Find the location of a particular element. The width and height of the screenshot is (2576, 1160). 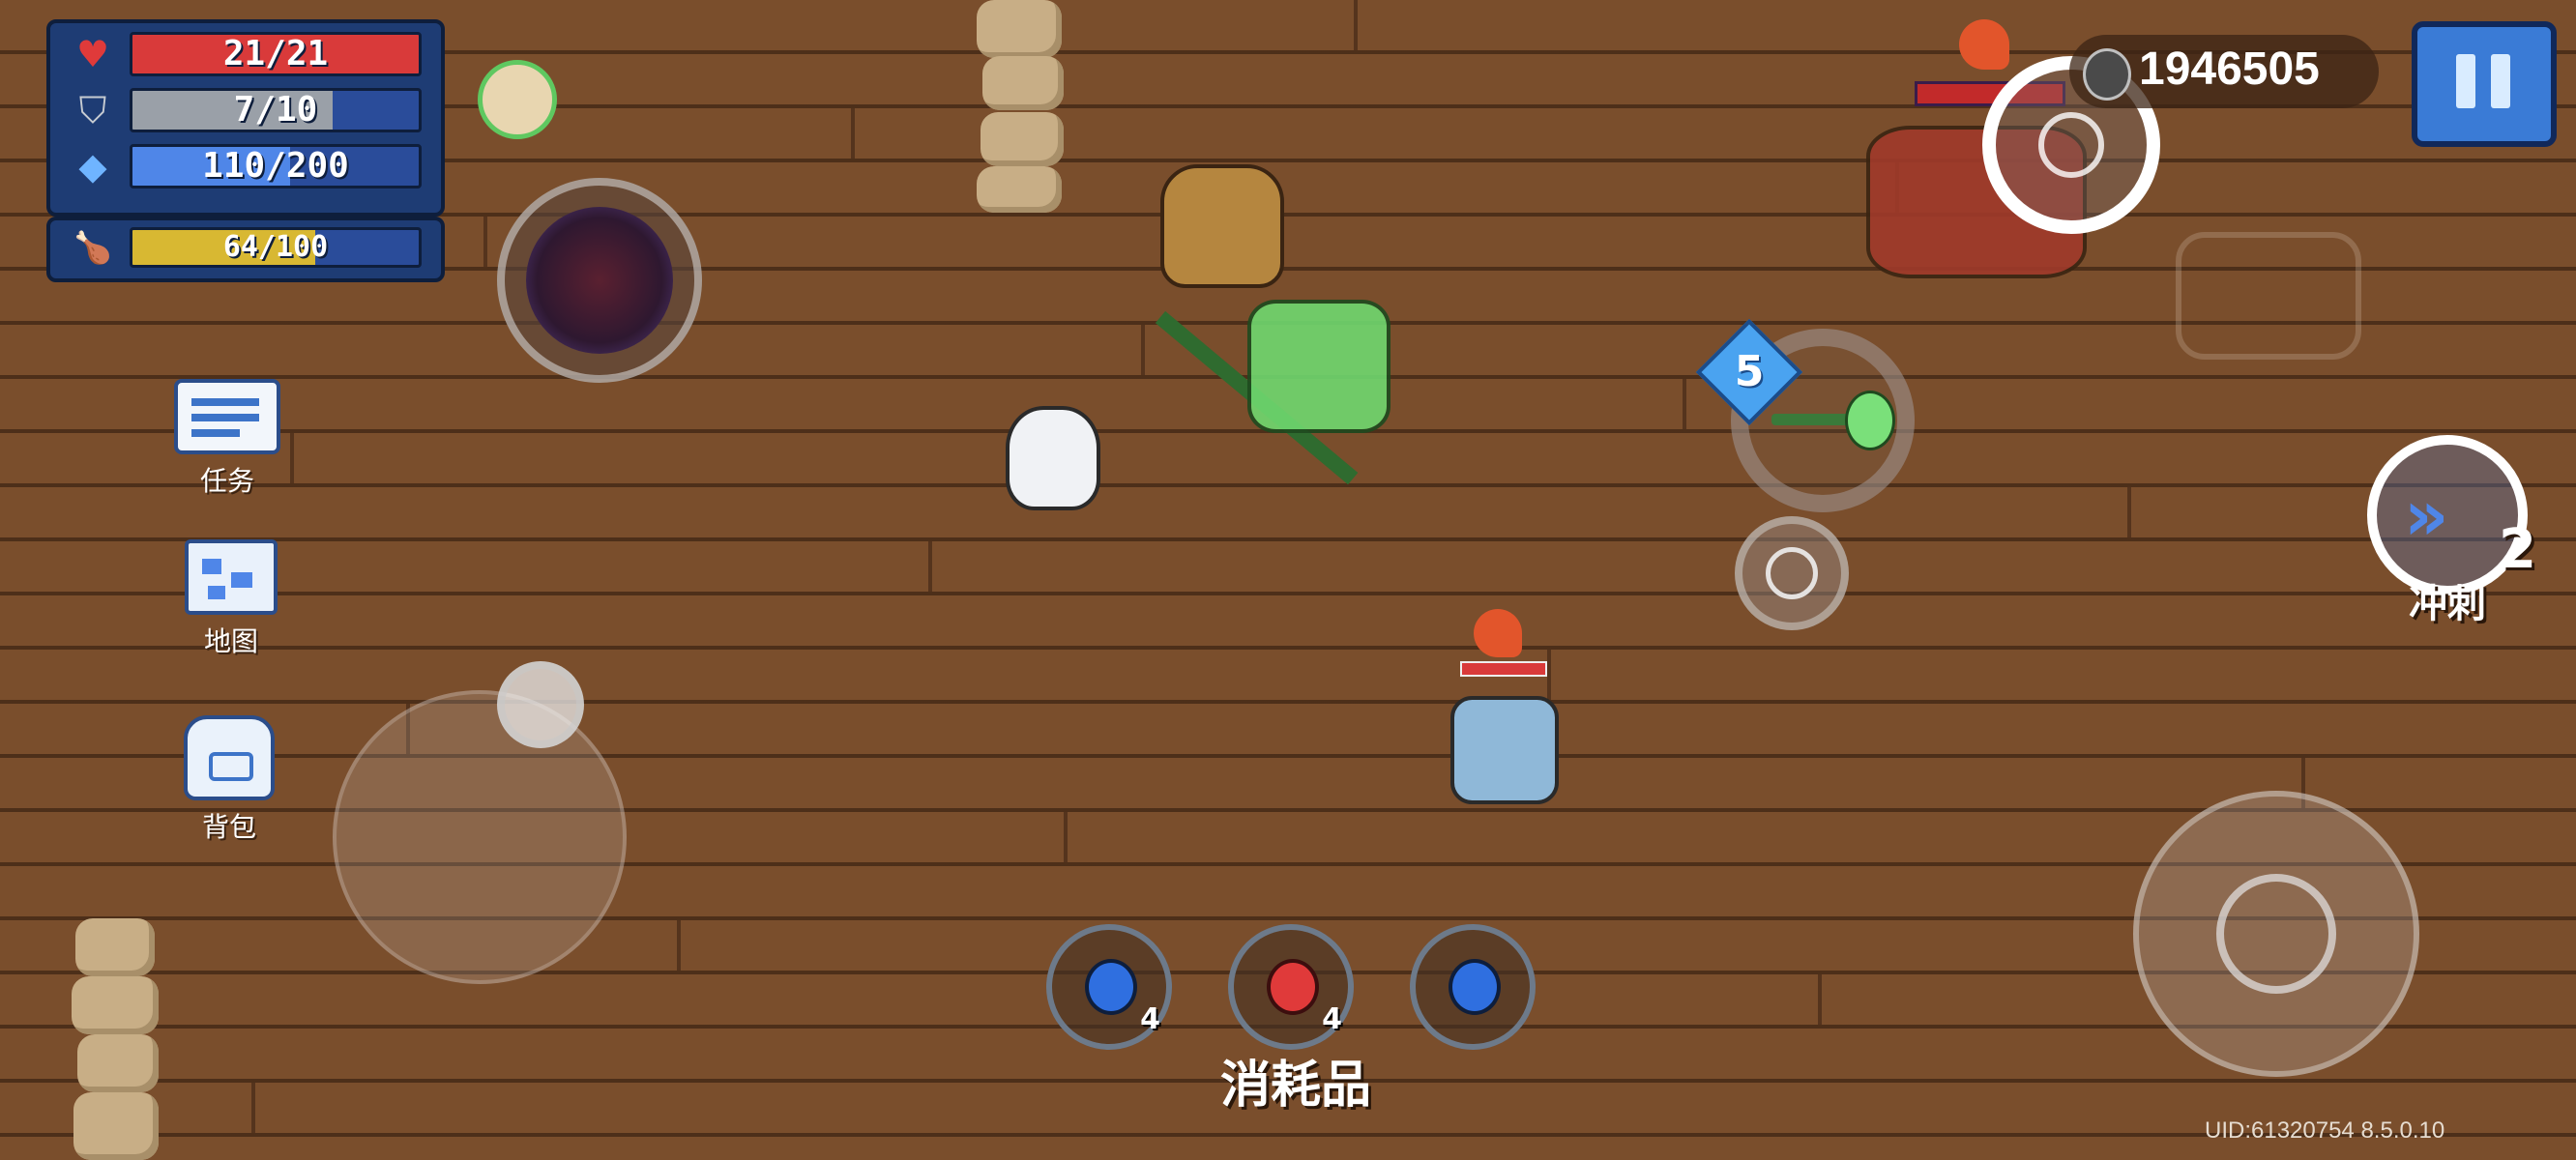

attack-crosshair-icon is located at coordinates (2276, 934).